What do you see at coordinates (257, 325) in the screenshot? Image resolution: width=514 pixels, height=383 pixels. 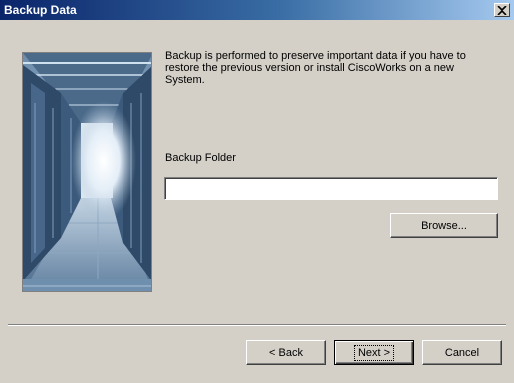 I see `footer-separator` at bounding box center [257, 325].